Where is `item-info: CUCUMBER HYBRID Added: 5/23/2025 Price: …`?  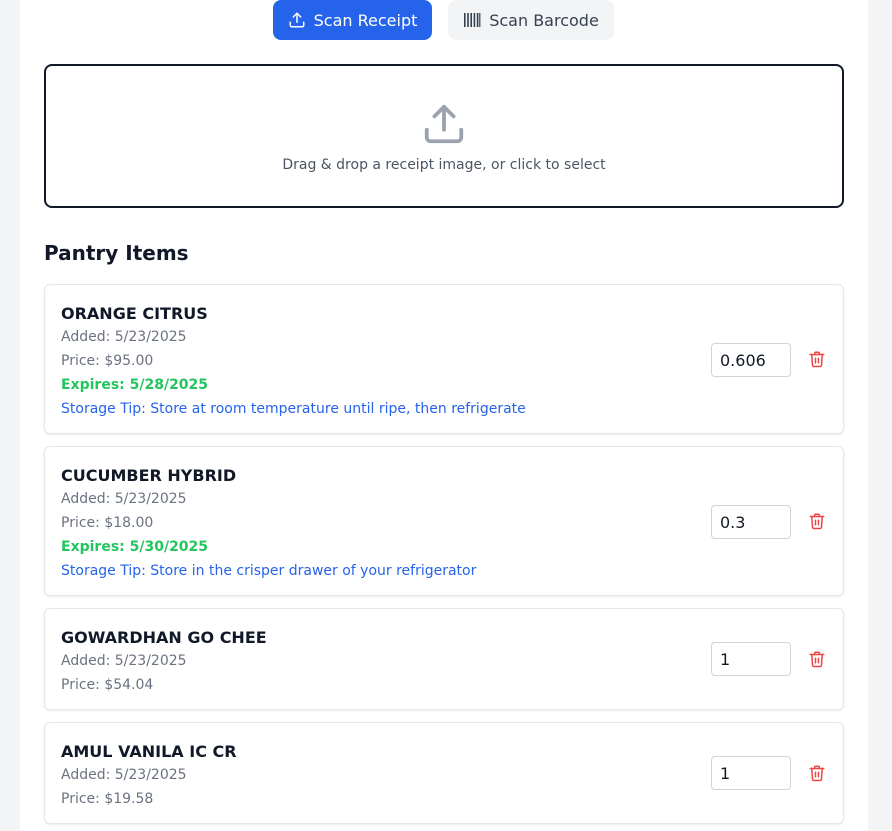 item-info: CUCUMBER HYBRID Added: 5/23/2025 Price: … is located at coordinates (268, 524).